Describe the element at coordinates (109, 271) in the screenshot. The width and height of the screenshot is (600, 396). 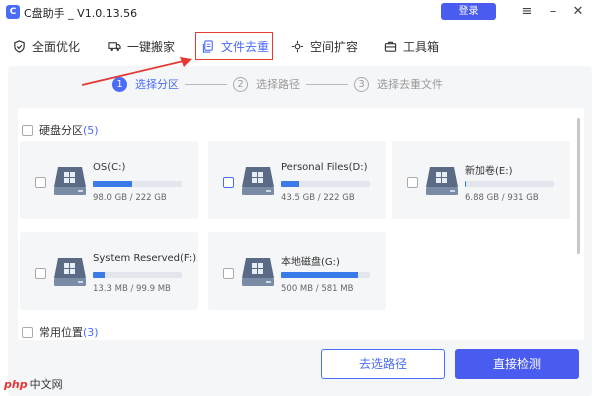
I see `drive-card-f: System Reserved(F:) 13.3 MB / 99.9 MB` at that location.